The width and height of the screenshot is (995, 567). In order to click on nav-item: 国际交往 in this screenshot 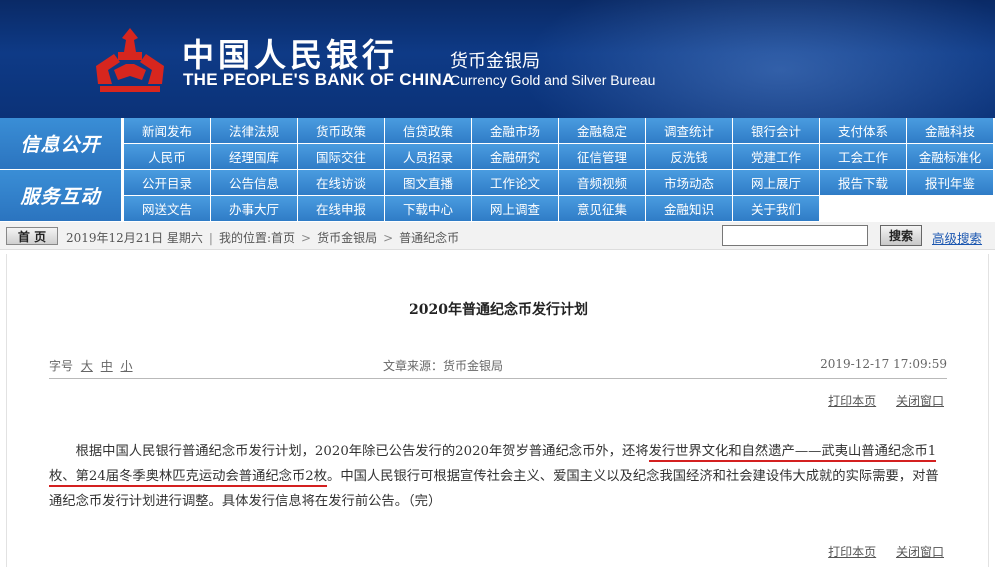, I will do `click(341, 156)`.